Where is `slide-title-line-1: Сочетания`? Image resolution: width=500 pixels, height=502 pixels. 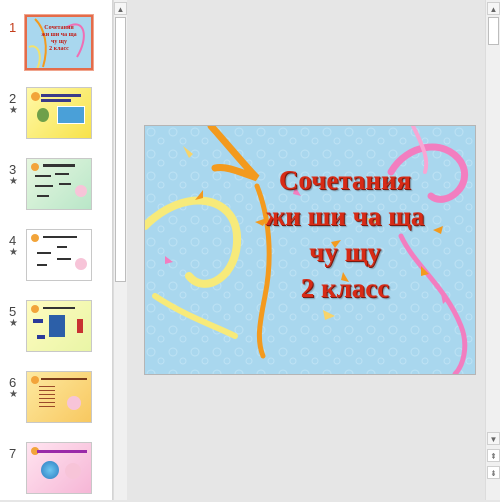 slide-title-line-1: Сочетания is located at coordinates (345, 180).